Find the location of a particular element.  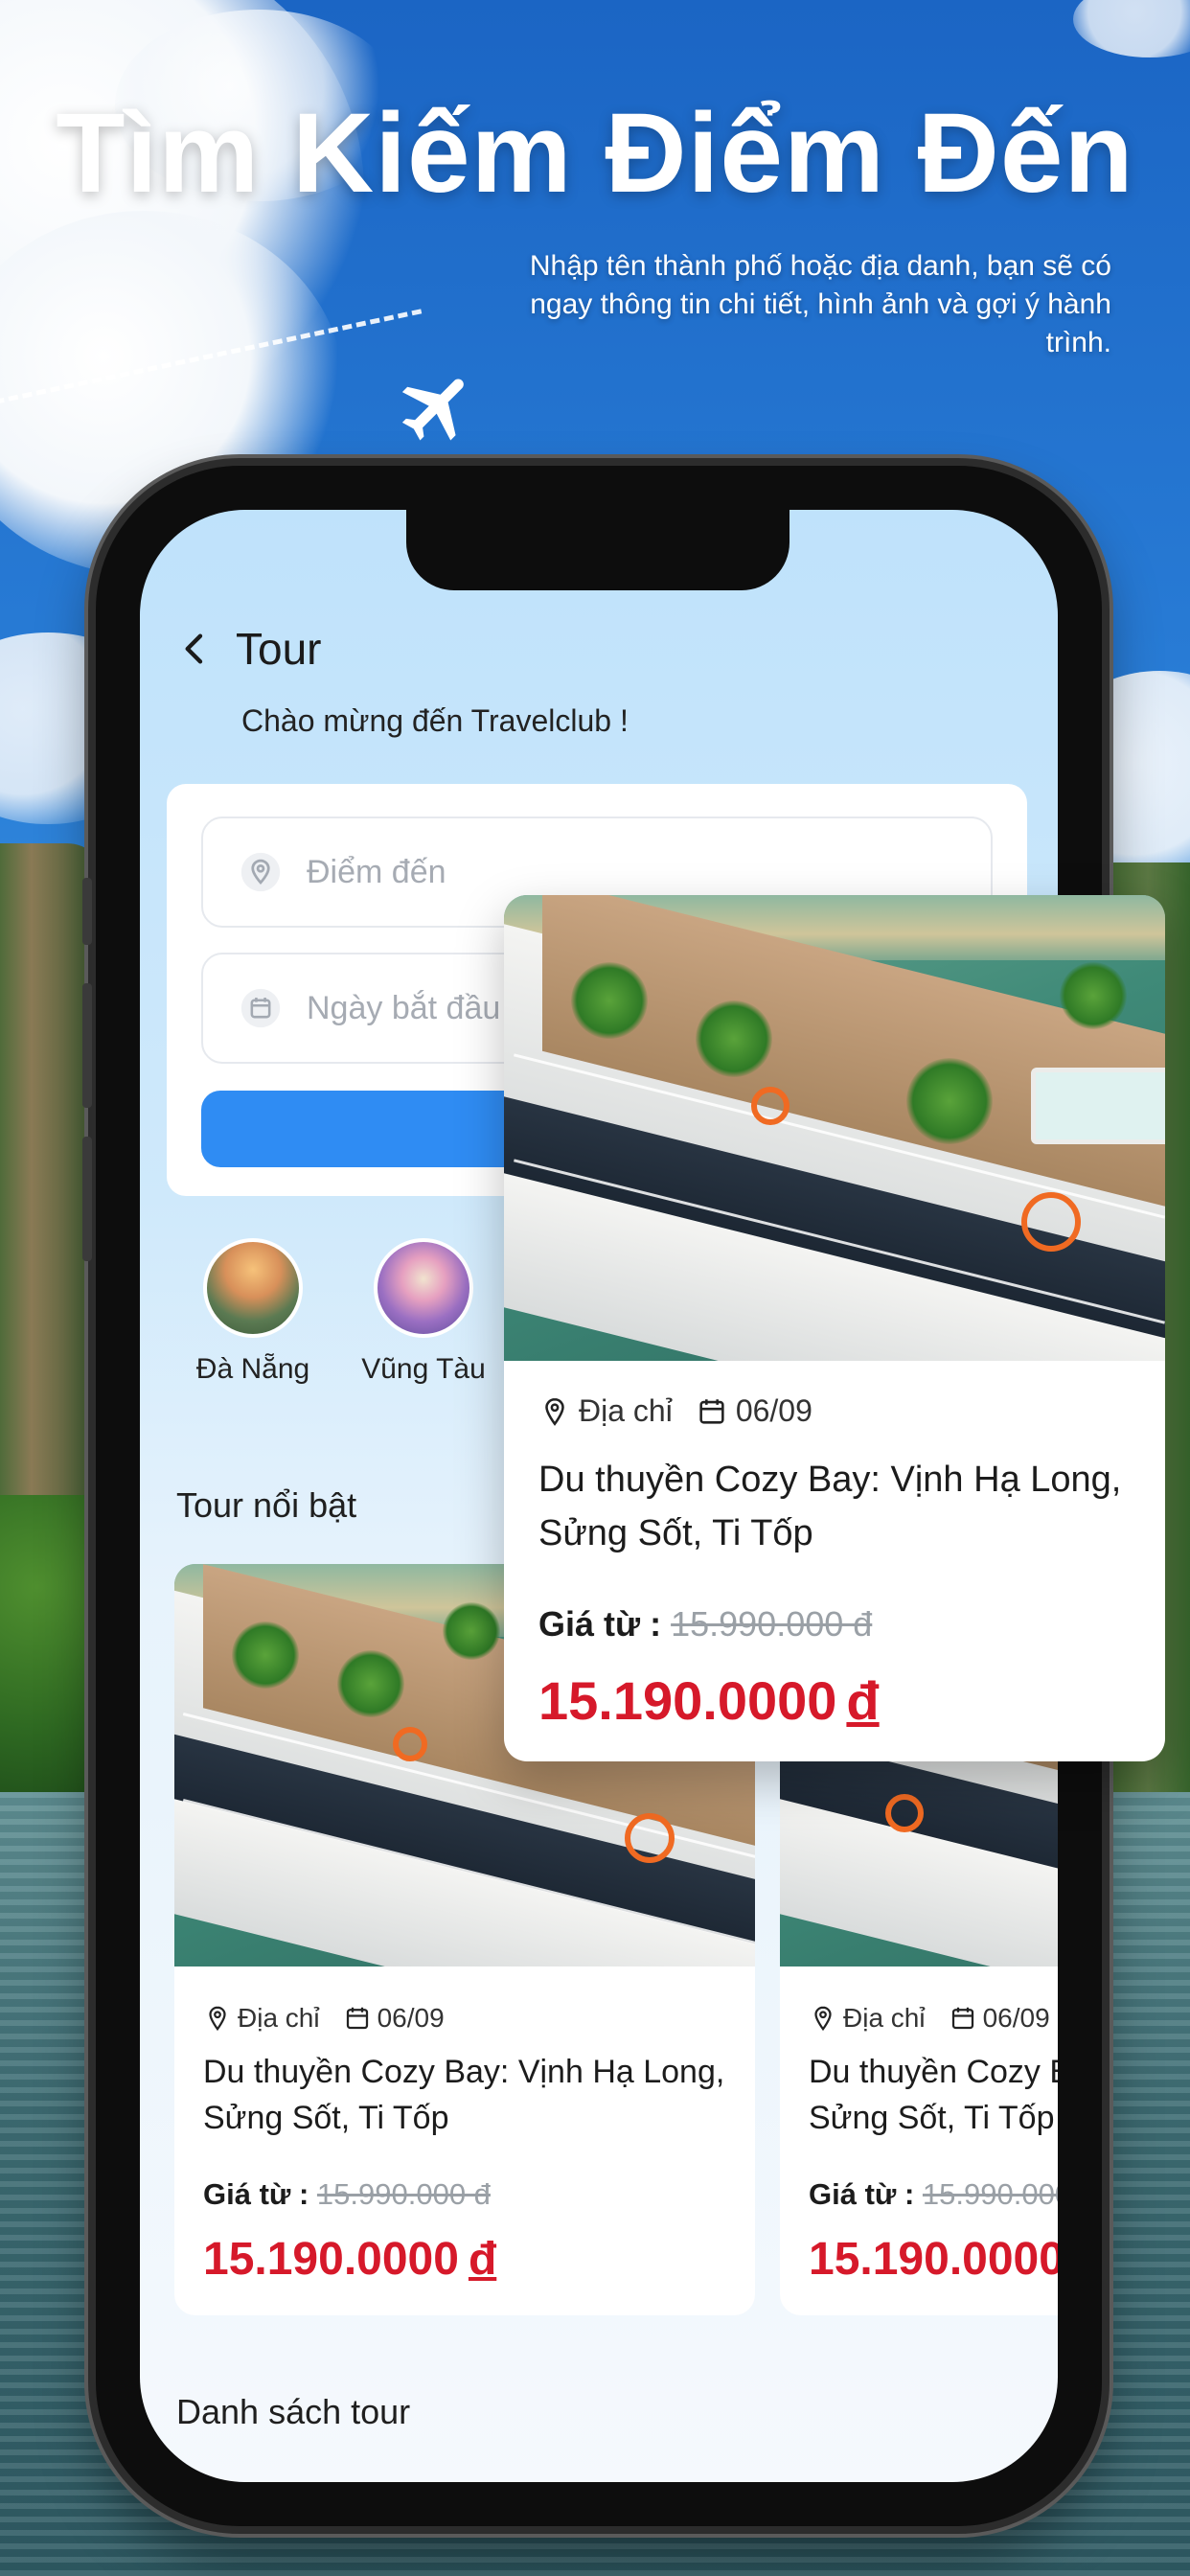

plane-icon is located at coordinates (433, 410).